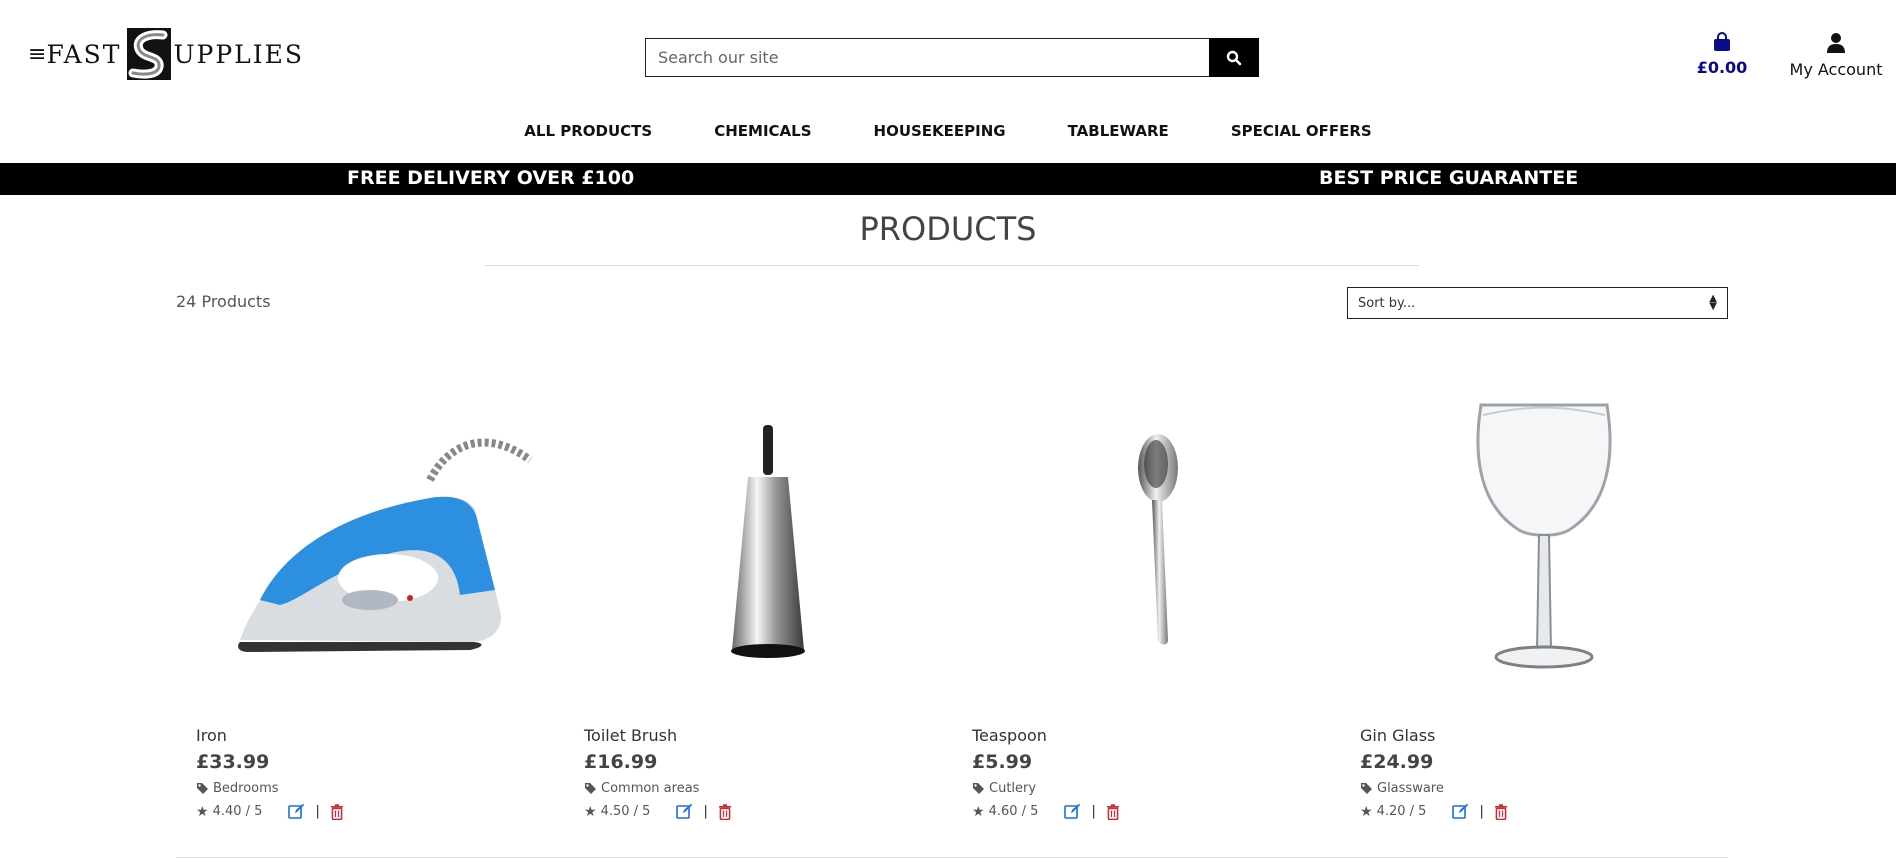 The height and width of the screenshot is (858, 1896). What do you see at coordinates (951, 265) in the screenshot?
I see `title-divider` at bounding box center [951, 265].